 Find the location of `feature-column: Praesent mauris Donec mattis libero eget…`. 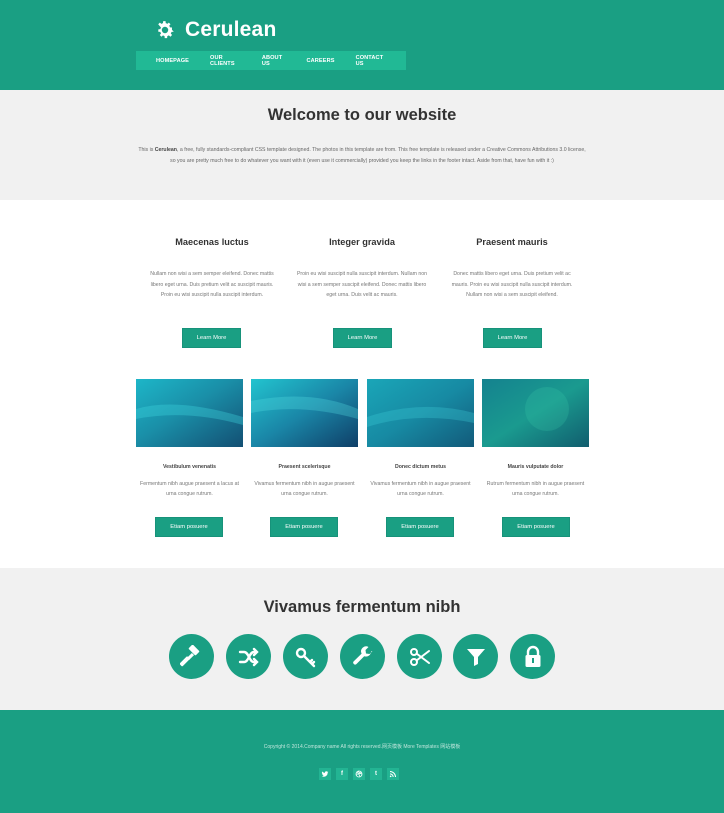

feature-column: Praesent mauris Donec mattis libero eget… is located at coordinates (512, 269).